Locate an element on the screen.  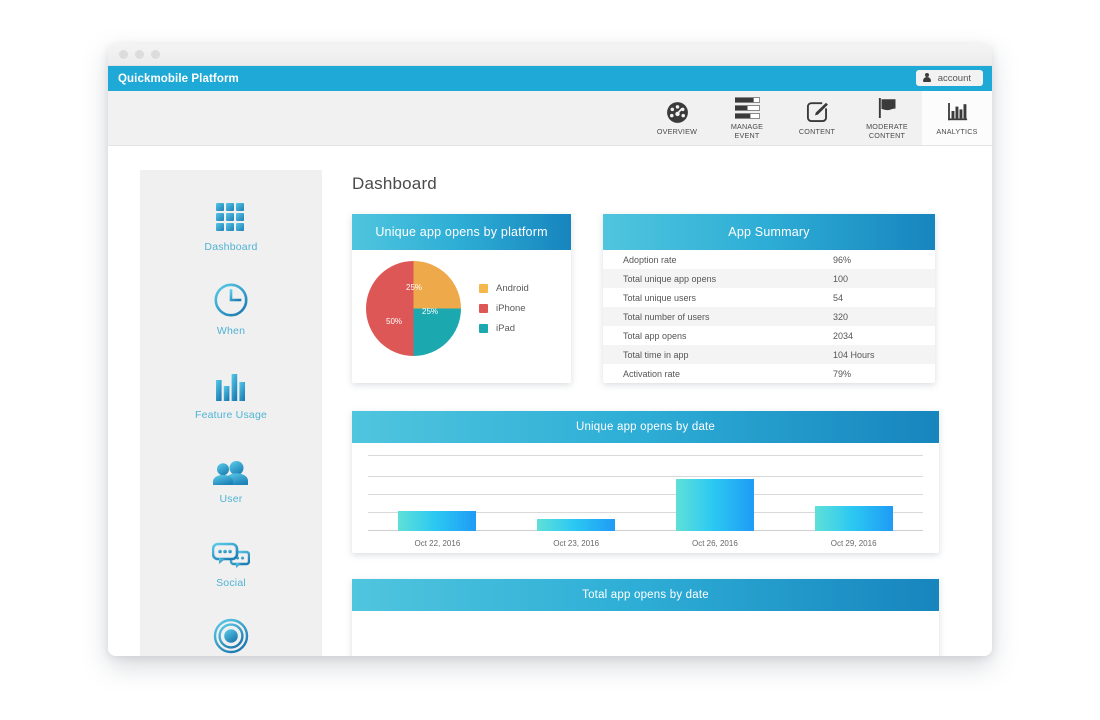
sidebar-item-feature-usage: Feature Usage is located at coordinates (231, 393).